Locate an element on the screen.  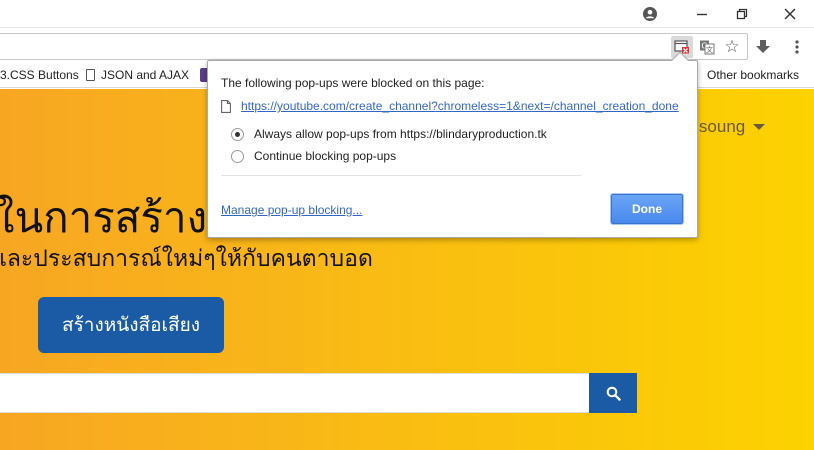
other-bookmarks: Other bookmarks is located at coordinates (753, 75).